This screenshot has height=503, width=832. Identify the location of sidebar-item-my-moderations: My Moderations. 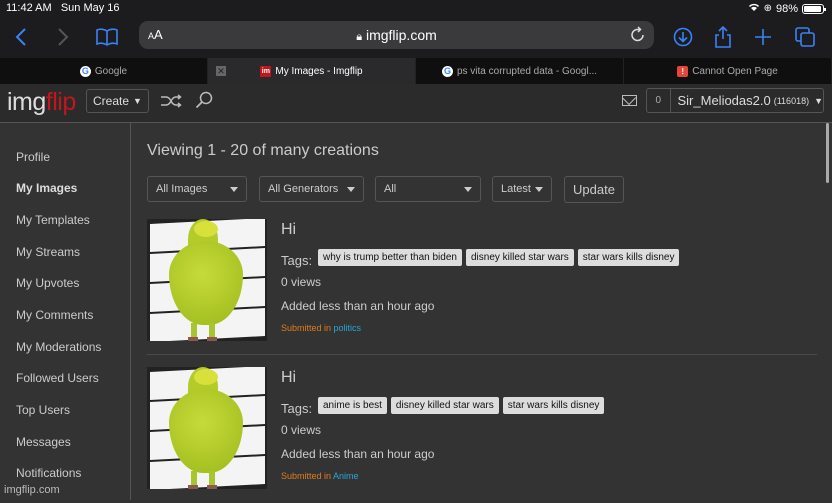
(58, 347).